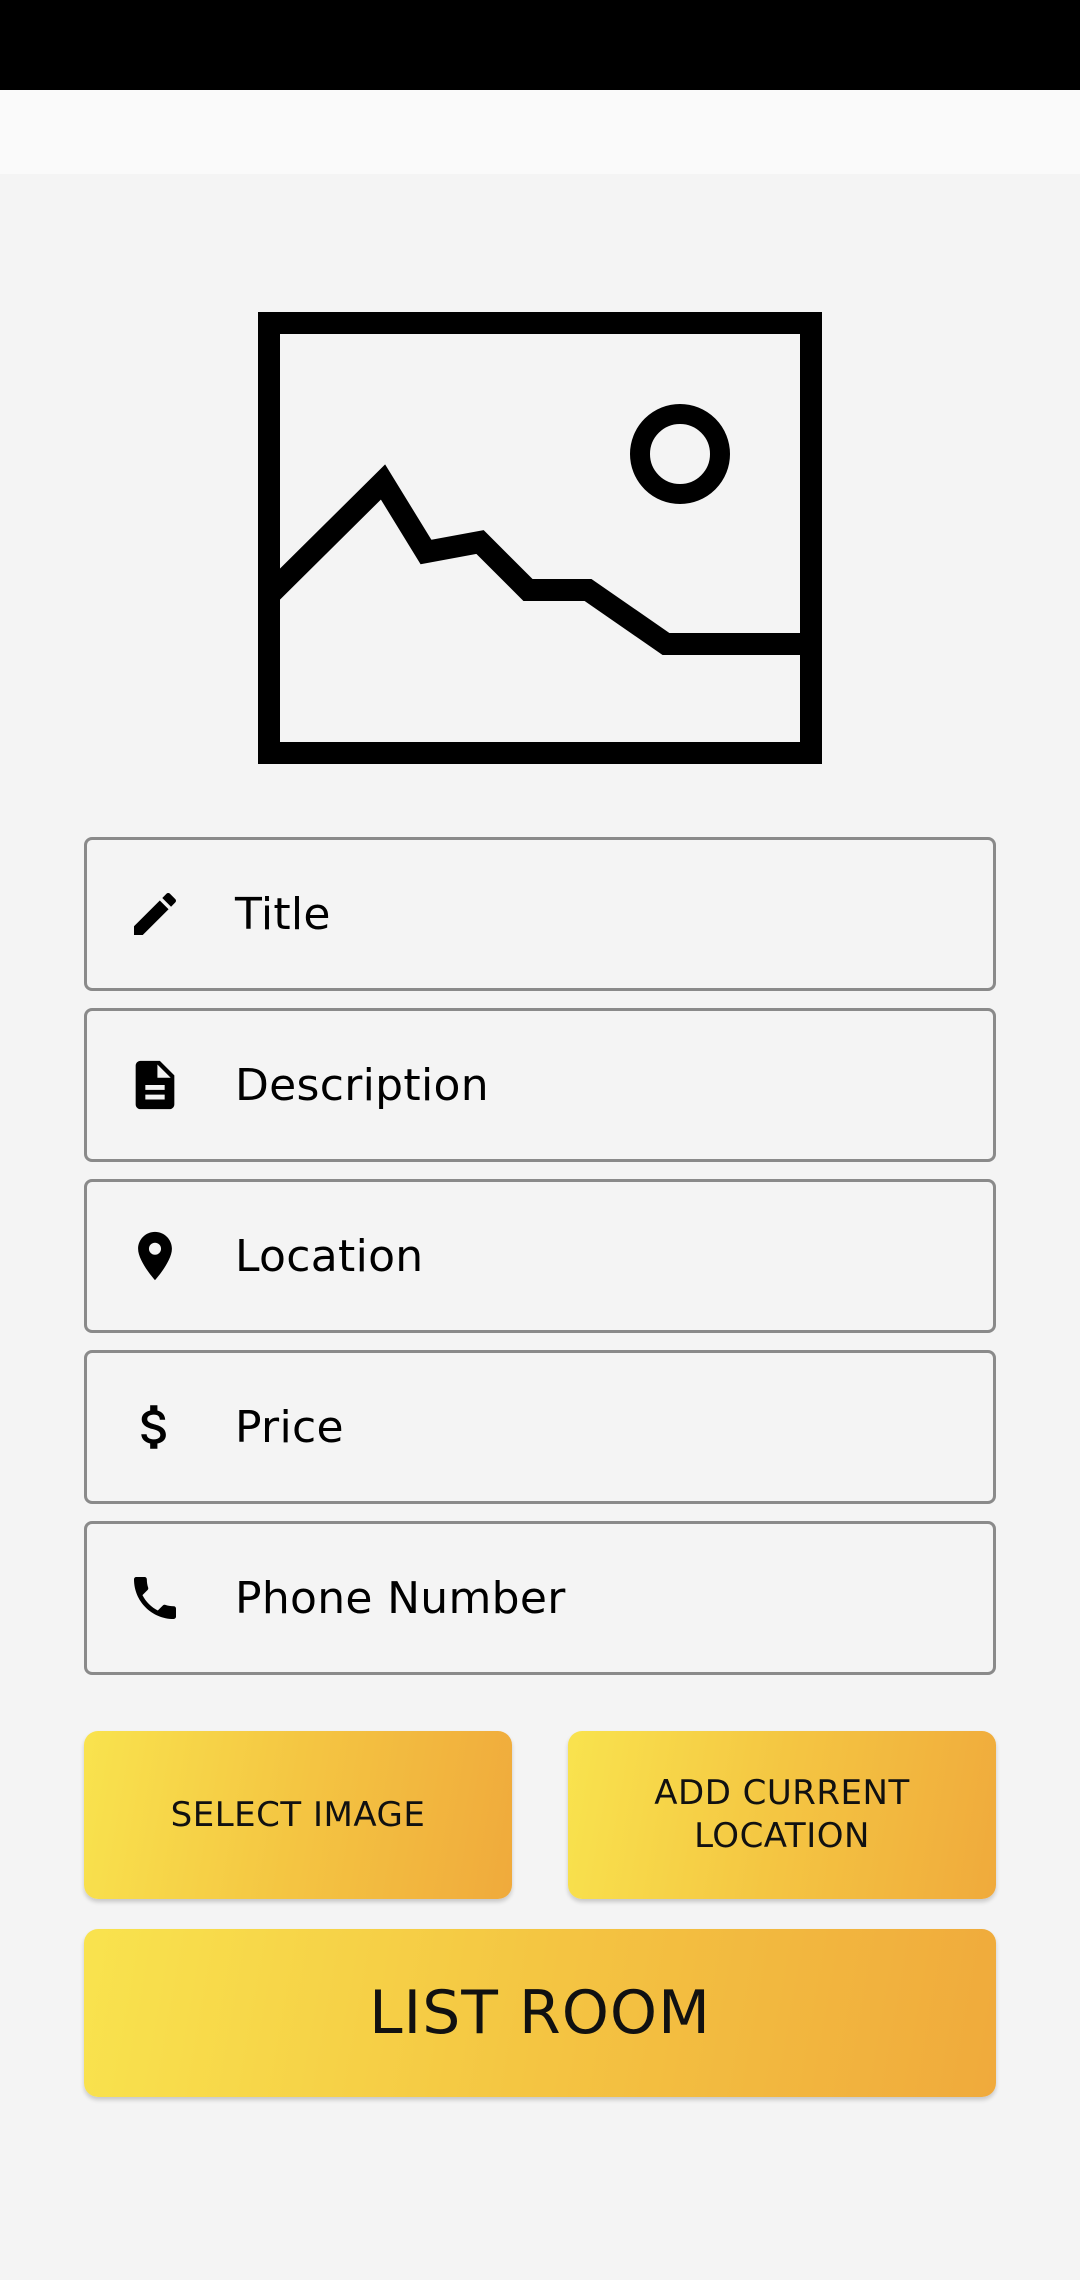 Image resolution: width=1080 pixels, height=2280 pixels. What do you see at coordinates (155, 1598) in the screenshot?
I see `phone-icon` at bounding box center [155, 1598].